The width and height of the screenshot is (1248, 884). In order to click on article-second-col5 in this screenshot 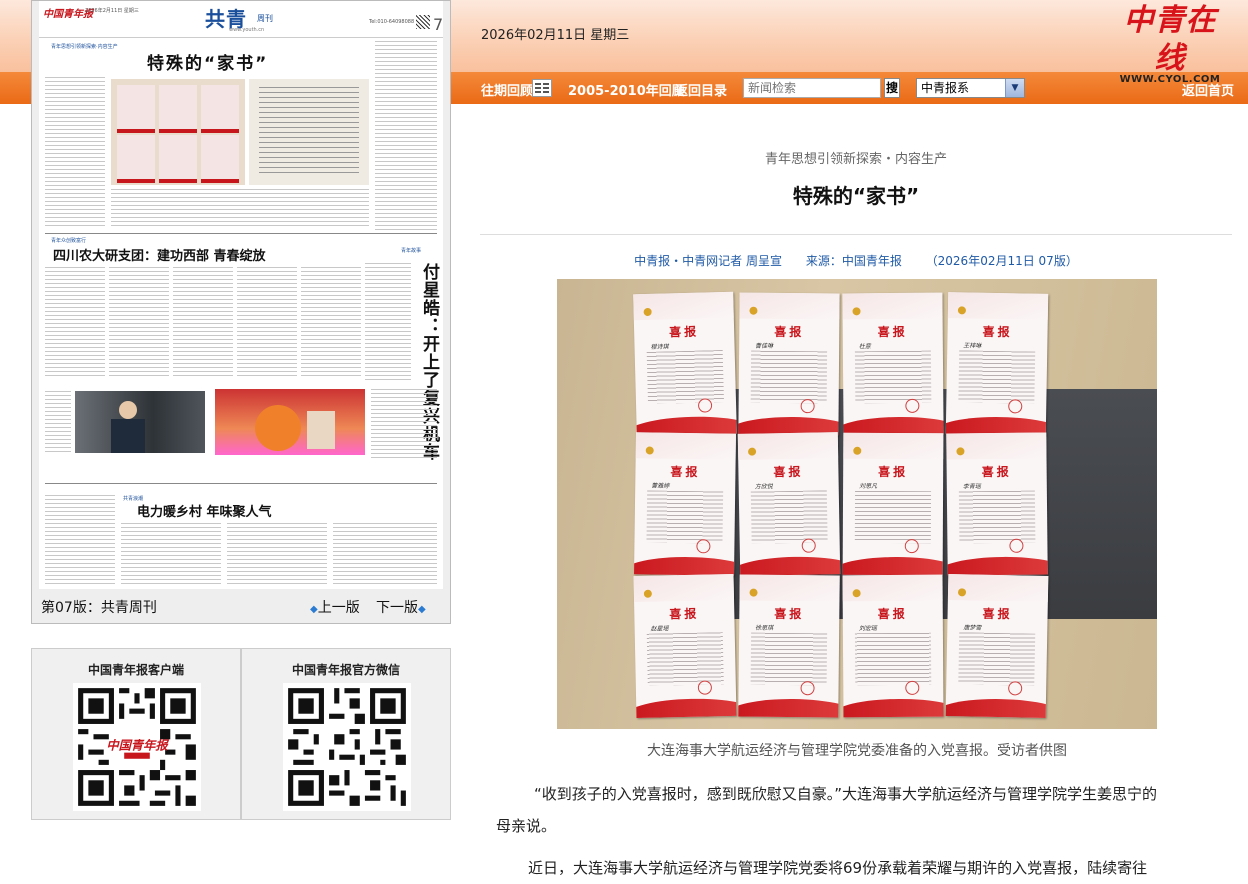, I will do `click(331, 322)`.